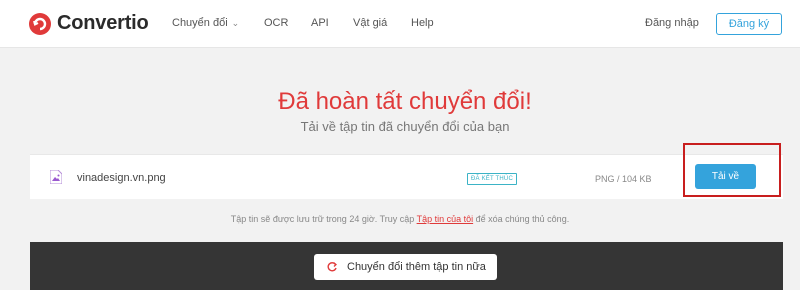 The image size is (800, 290). I want to click on chevron-down-icon: ⌄, so click(235, 23).